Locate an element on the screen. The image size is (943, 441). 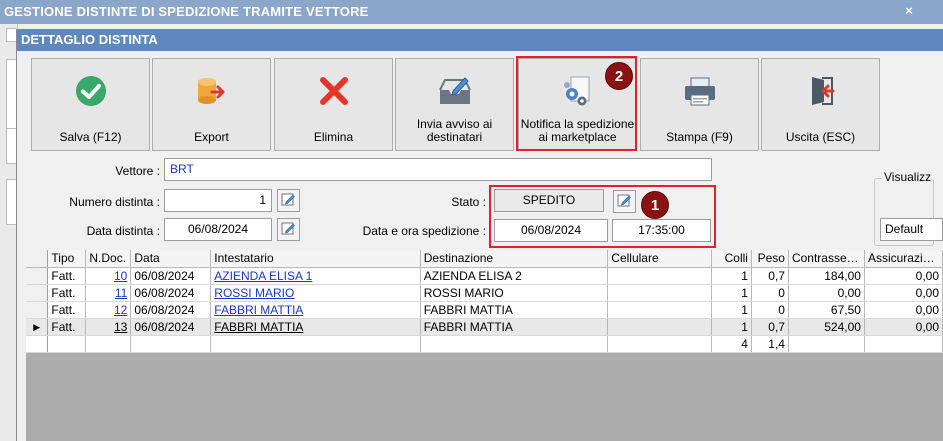
cell-ndoc-link: 12 is located at coordinates (108, 310).